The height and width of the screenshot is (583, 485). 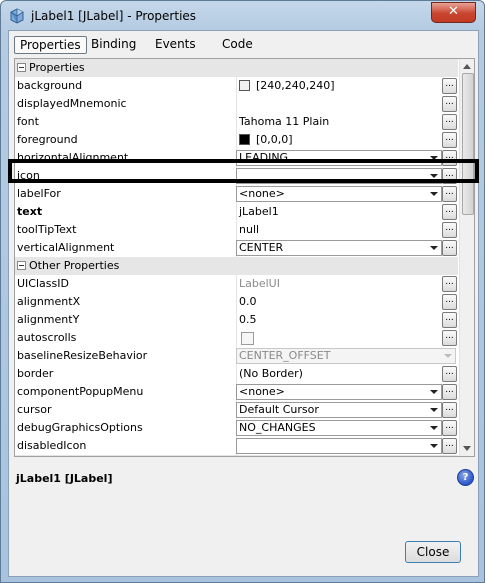 I want to click on vertical-alignment-combo: CENTER, so click(x=339, y=248).